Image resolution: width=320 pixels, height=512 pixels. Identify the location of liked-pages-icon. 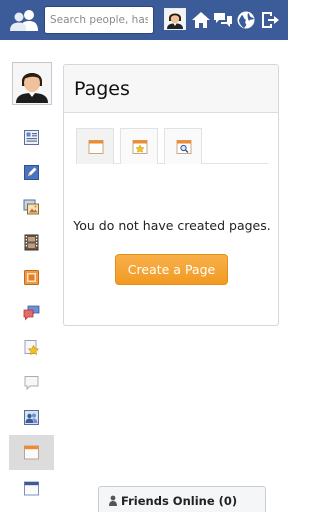
(140, 147).